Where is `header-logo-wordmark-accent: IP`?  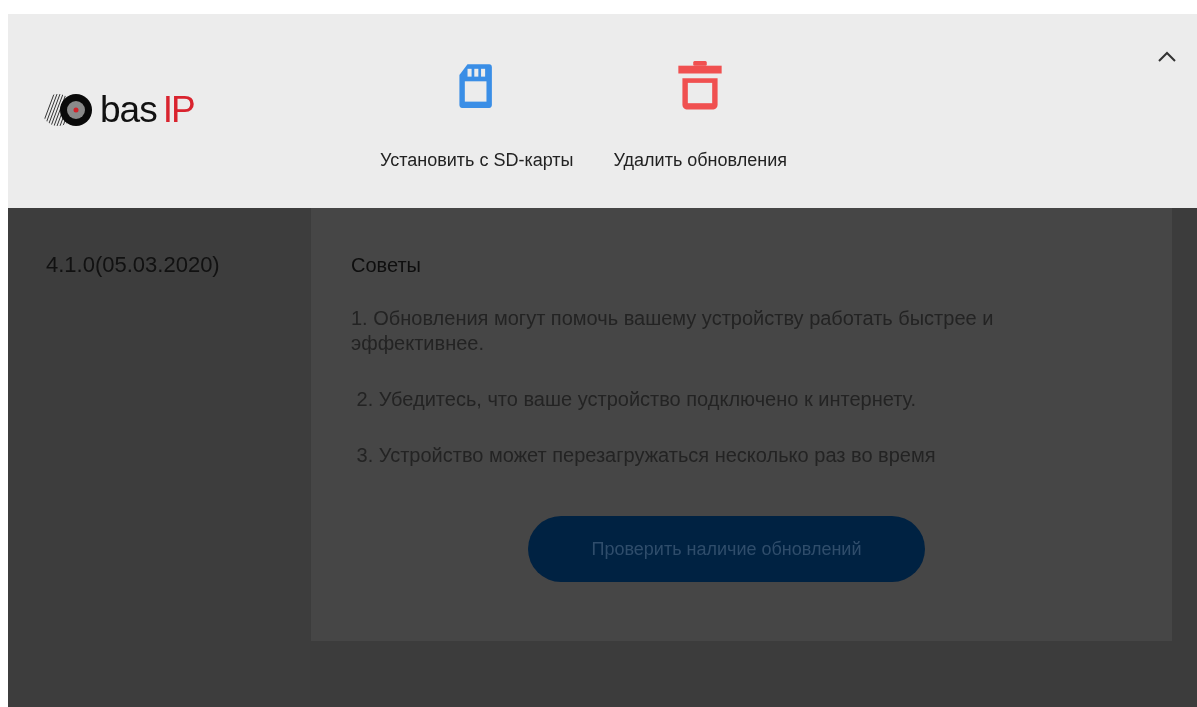 header-logo-wordmark-accent: IP is located at coordinates (178, 110).